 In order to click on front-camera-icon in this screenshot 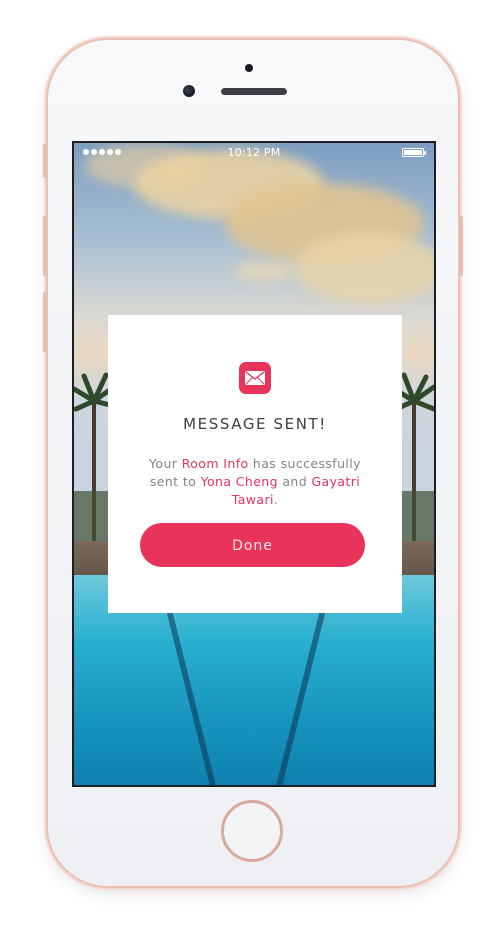, I will do `click(189, 91)`.